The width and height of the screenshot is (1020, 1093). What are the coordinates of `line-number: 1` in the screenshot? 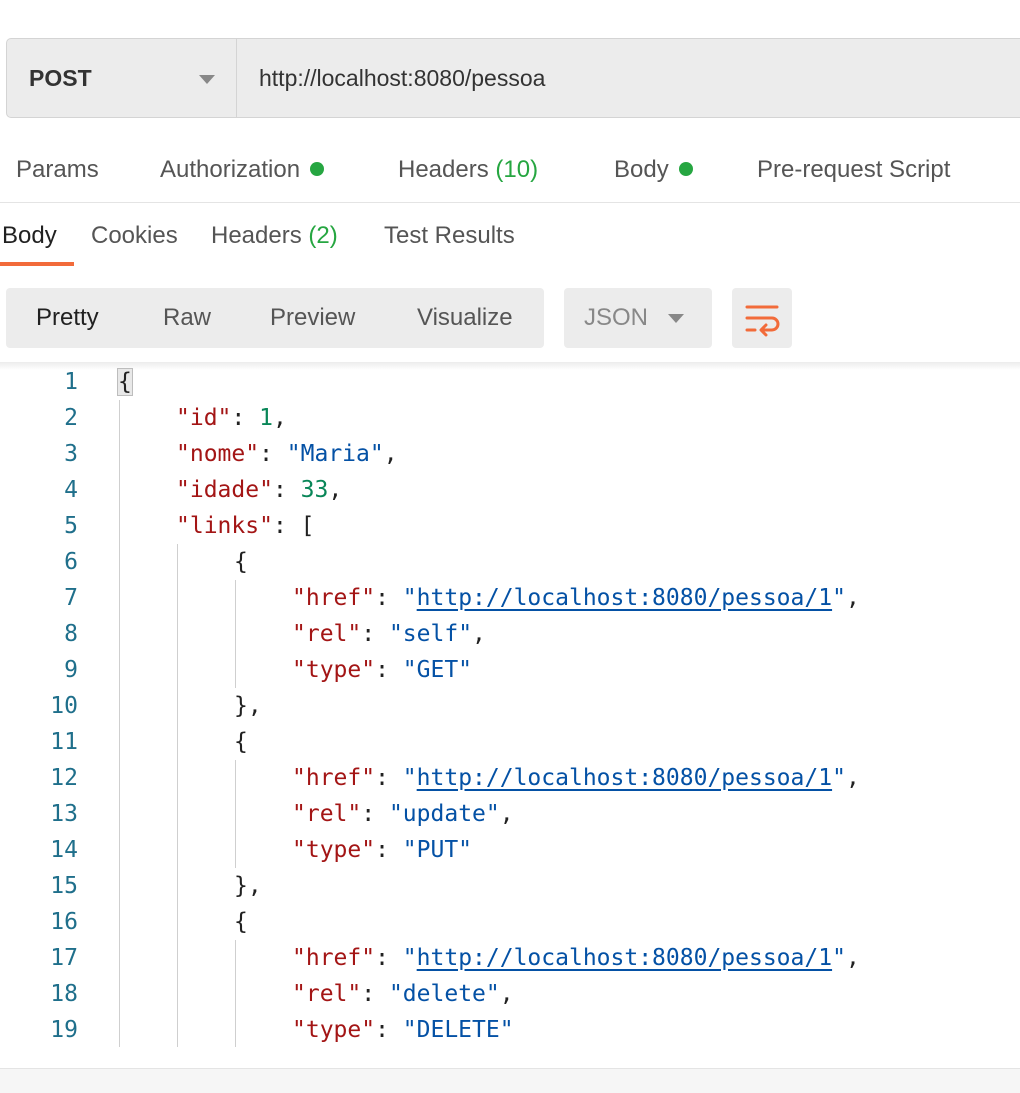 It's located at (71, 382).